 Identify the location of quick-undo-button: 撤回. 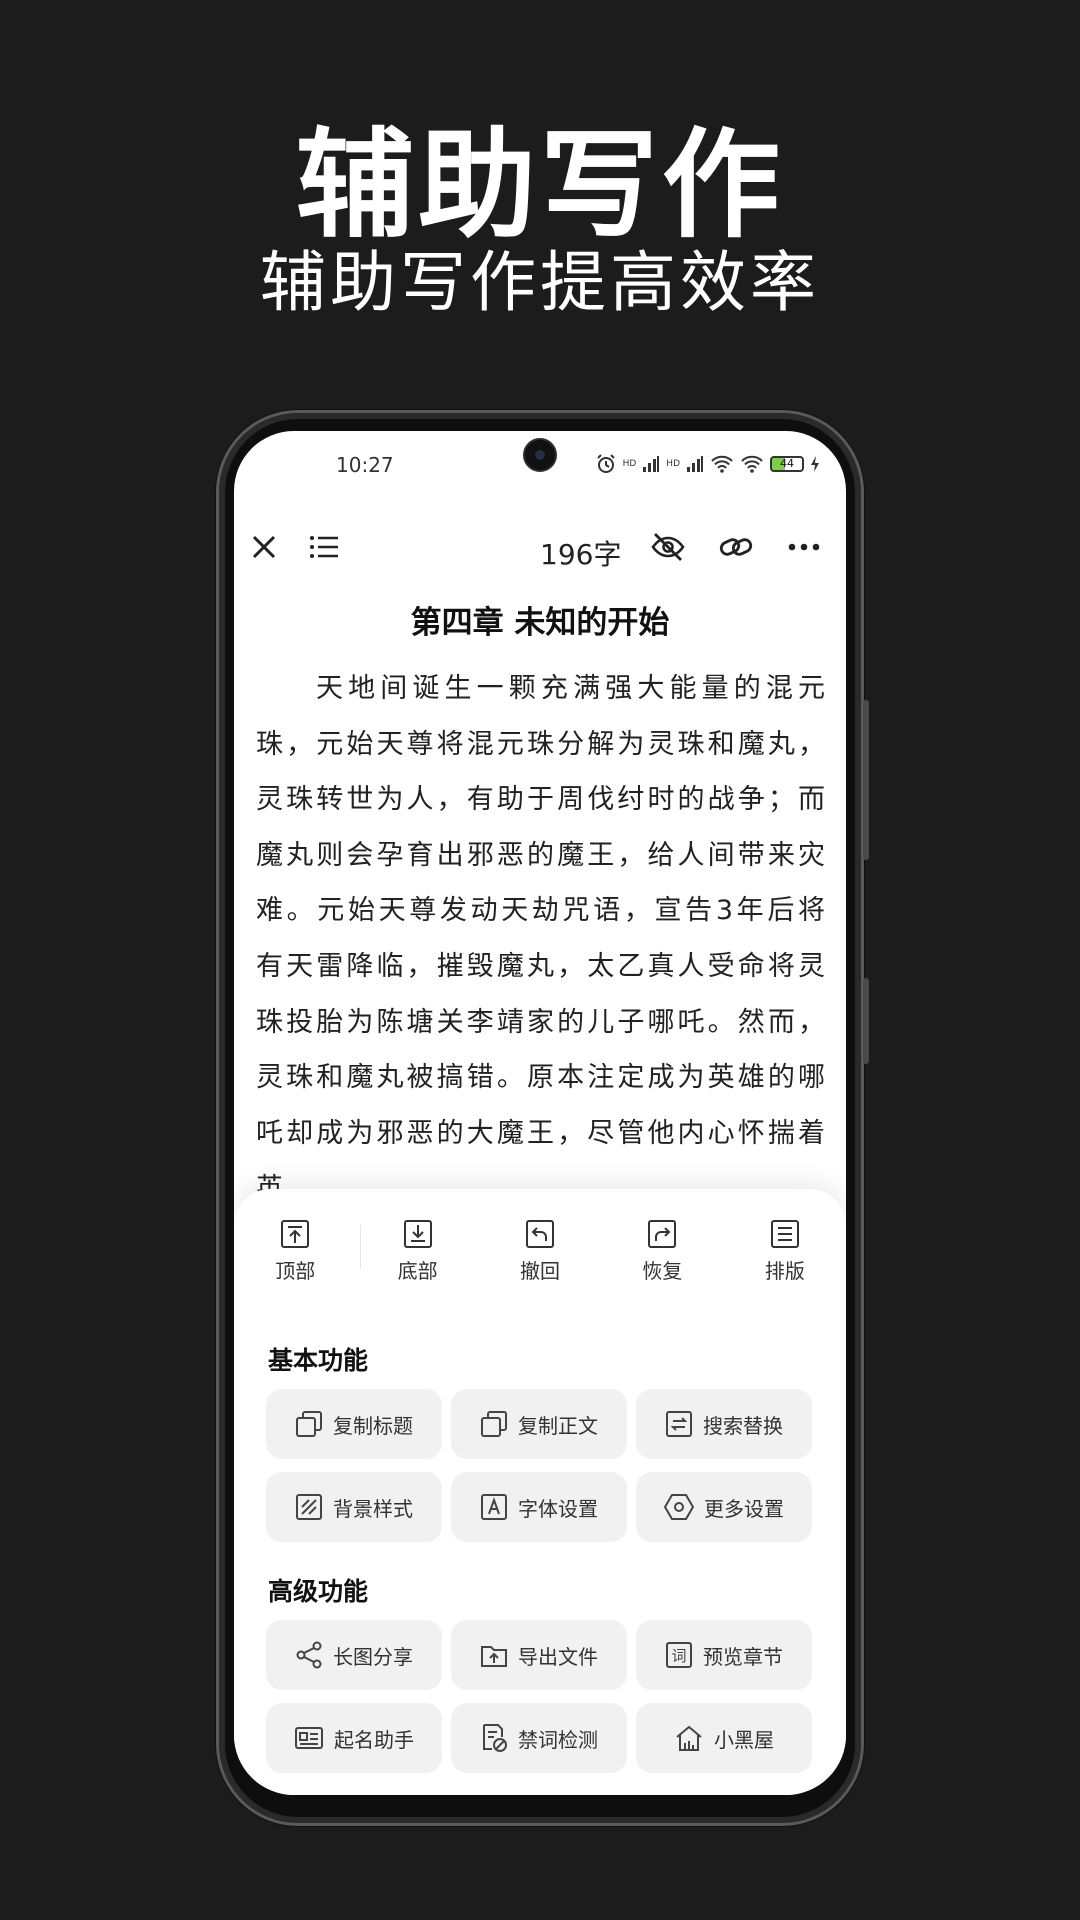
(540, 1264).